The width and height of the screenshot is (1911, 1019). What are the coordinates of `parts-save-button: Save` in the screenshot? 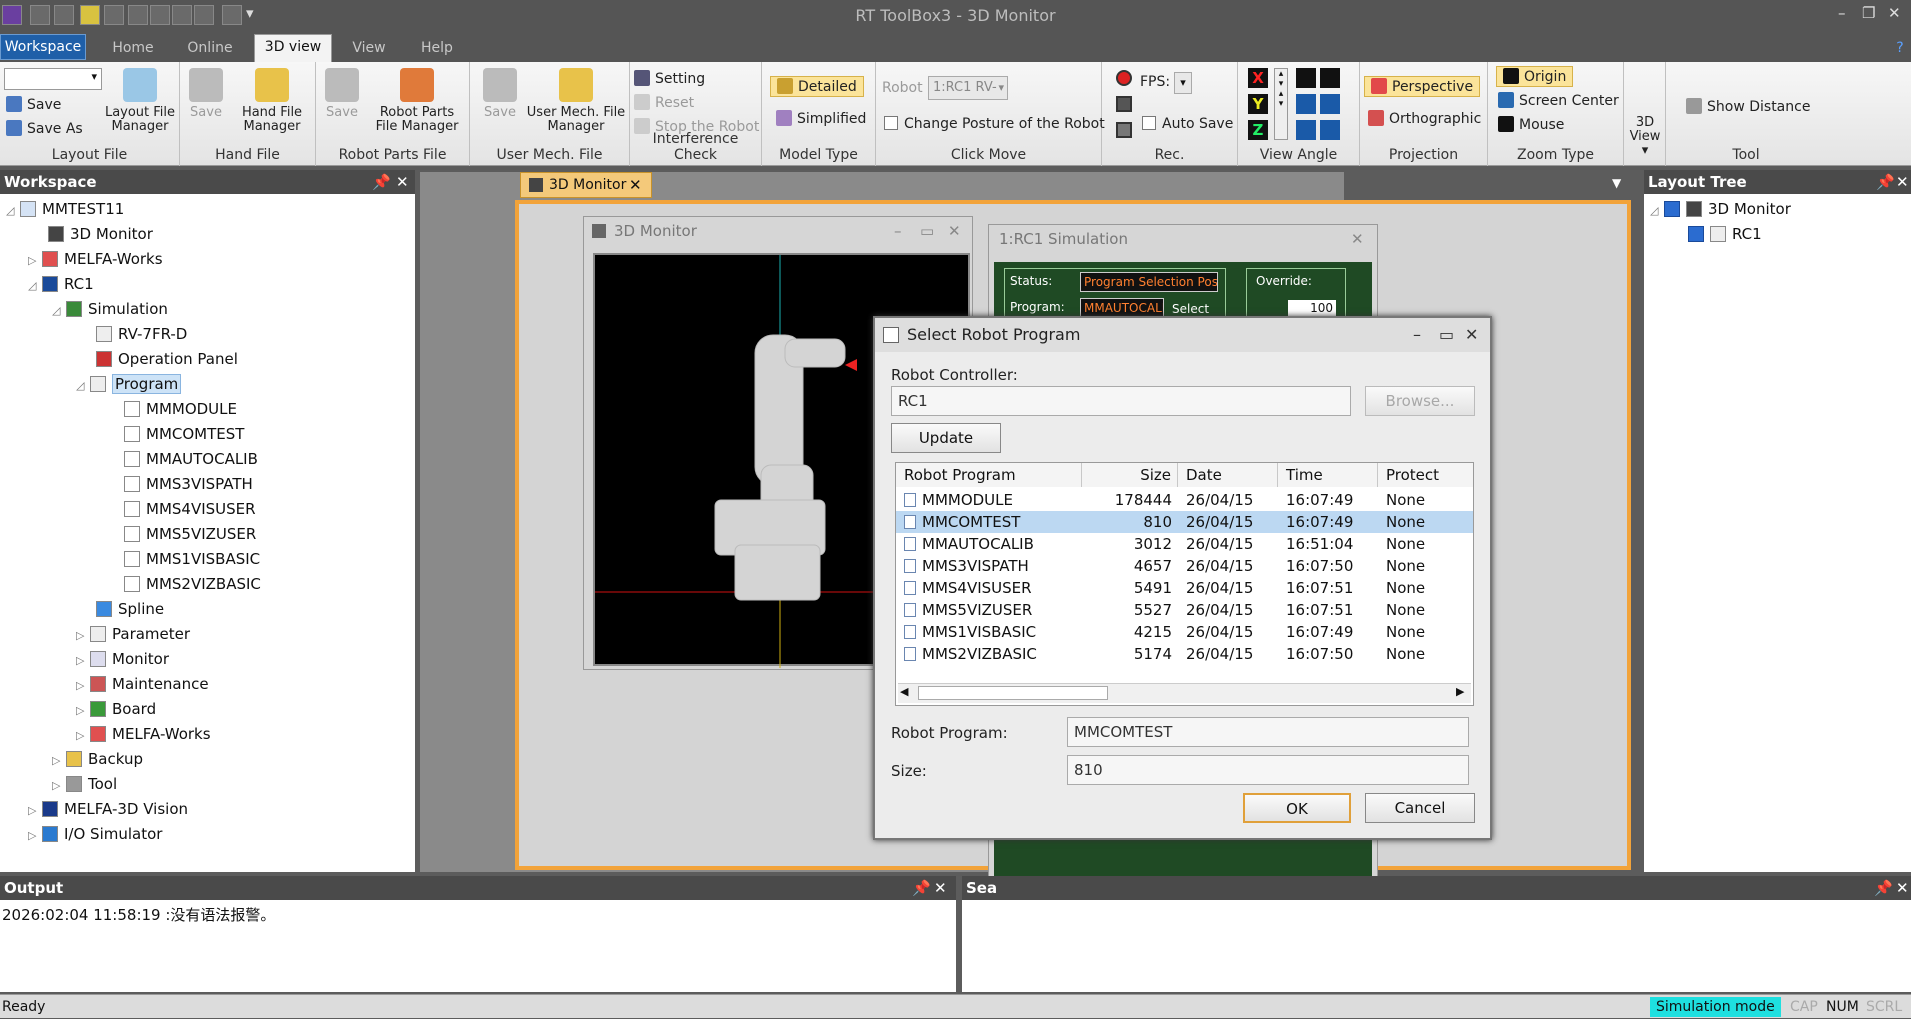 It's located at (342, 94).